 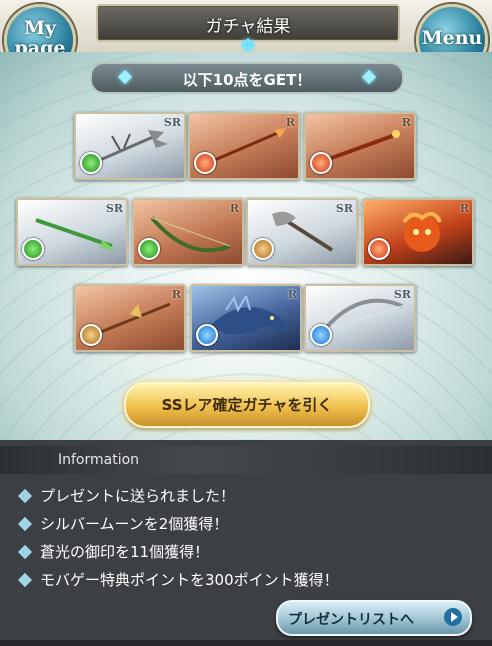 I want to click on item-card-8: R, so click(x=130, y=318).